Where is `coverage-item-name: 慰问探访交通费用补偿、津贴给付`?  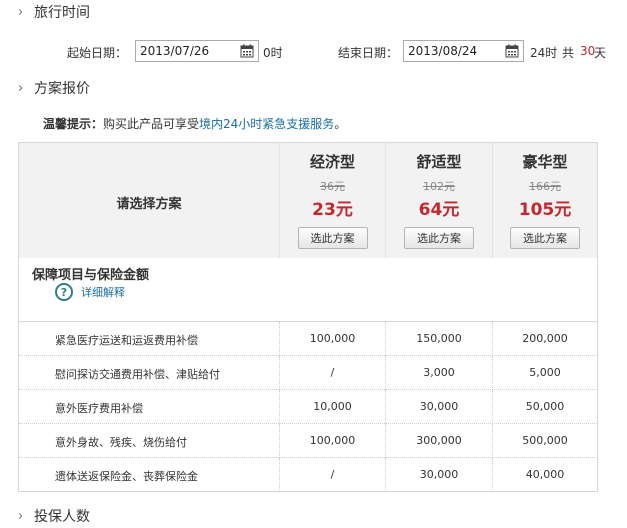 coverage-item-name: 慰问探访交通费用补偿、津贴给付 is located at coordinates (137, 374).